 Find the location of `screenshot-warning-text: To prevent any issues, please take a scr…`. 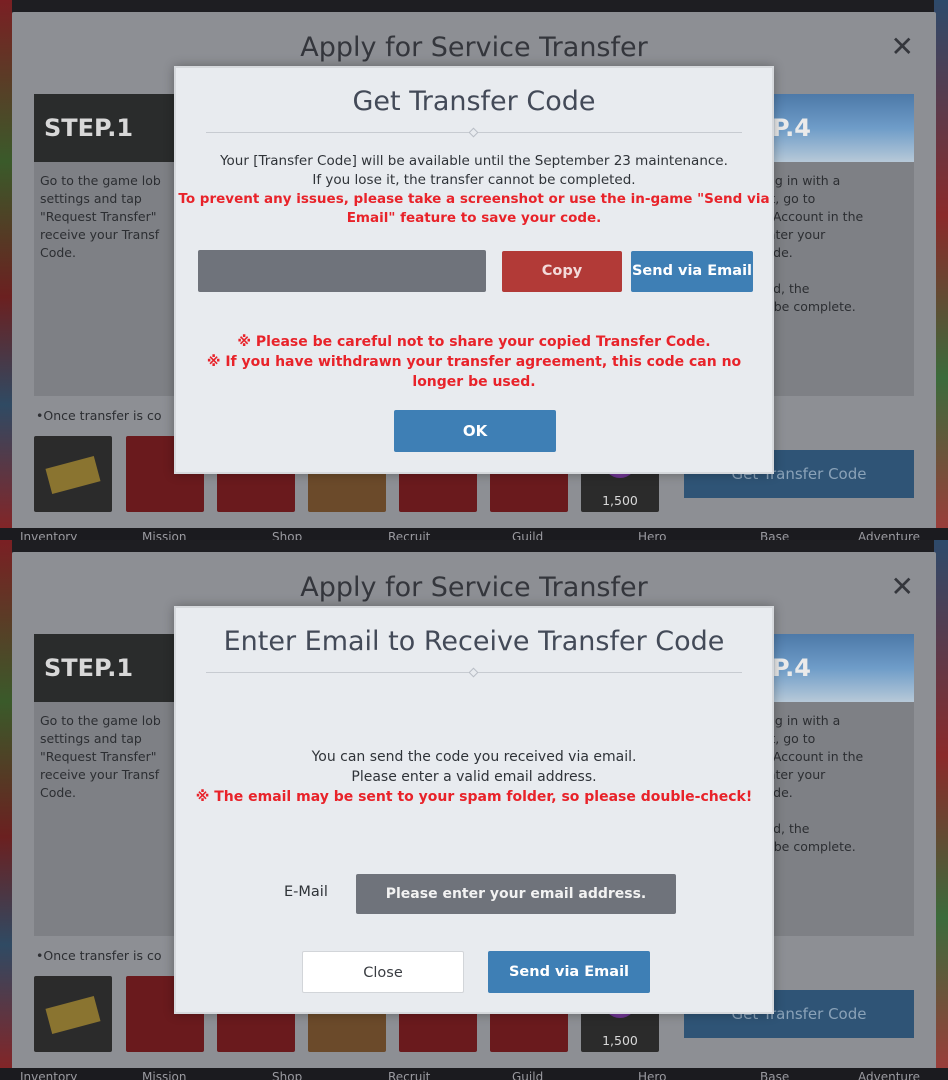

screenshot-warning-text: To prevent any issues, please take a scr… is located at coordinates (474, 199).